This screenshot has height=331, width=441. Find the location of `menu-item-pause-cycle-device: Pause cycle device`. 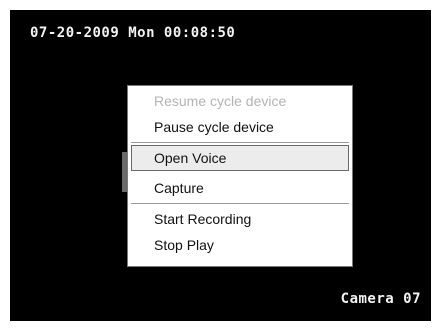

menu-item-pause-cycle-device: Pause cycle device is located at coordinates (240, 127).